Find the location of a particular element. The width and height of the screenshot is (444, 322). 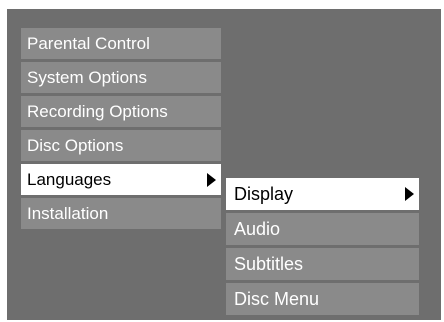

submenu-item-display: Display is located at coordinates (322, 194).